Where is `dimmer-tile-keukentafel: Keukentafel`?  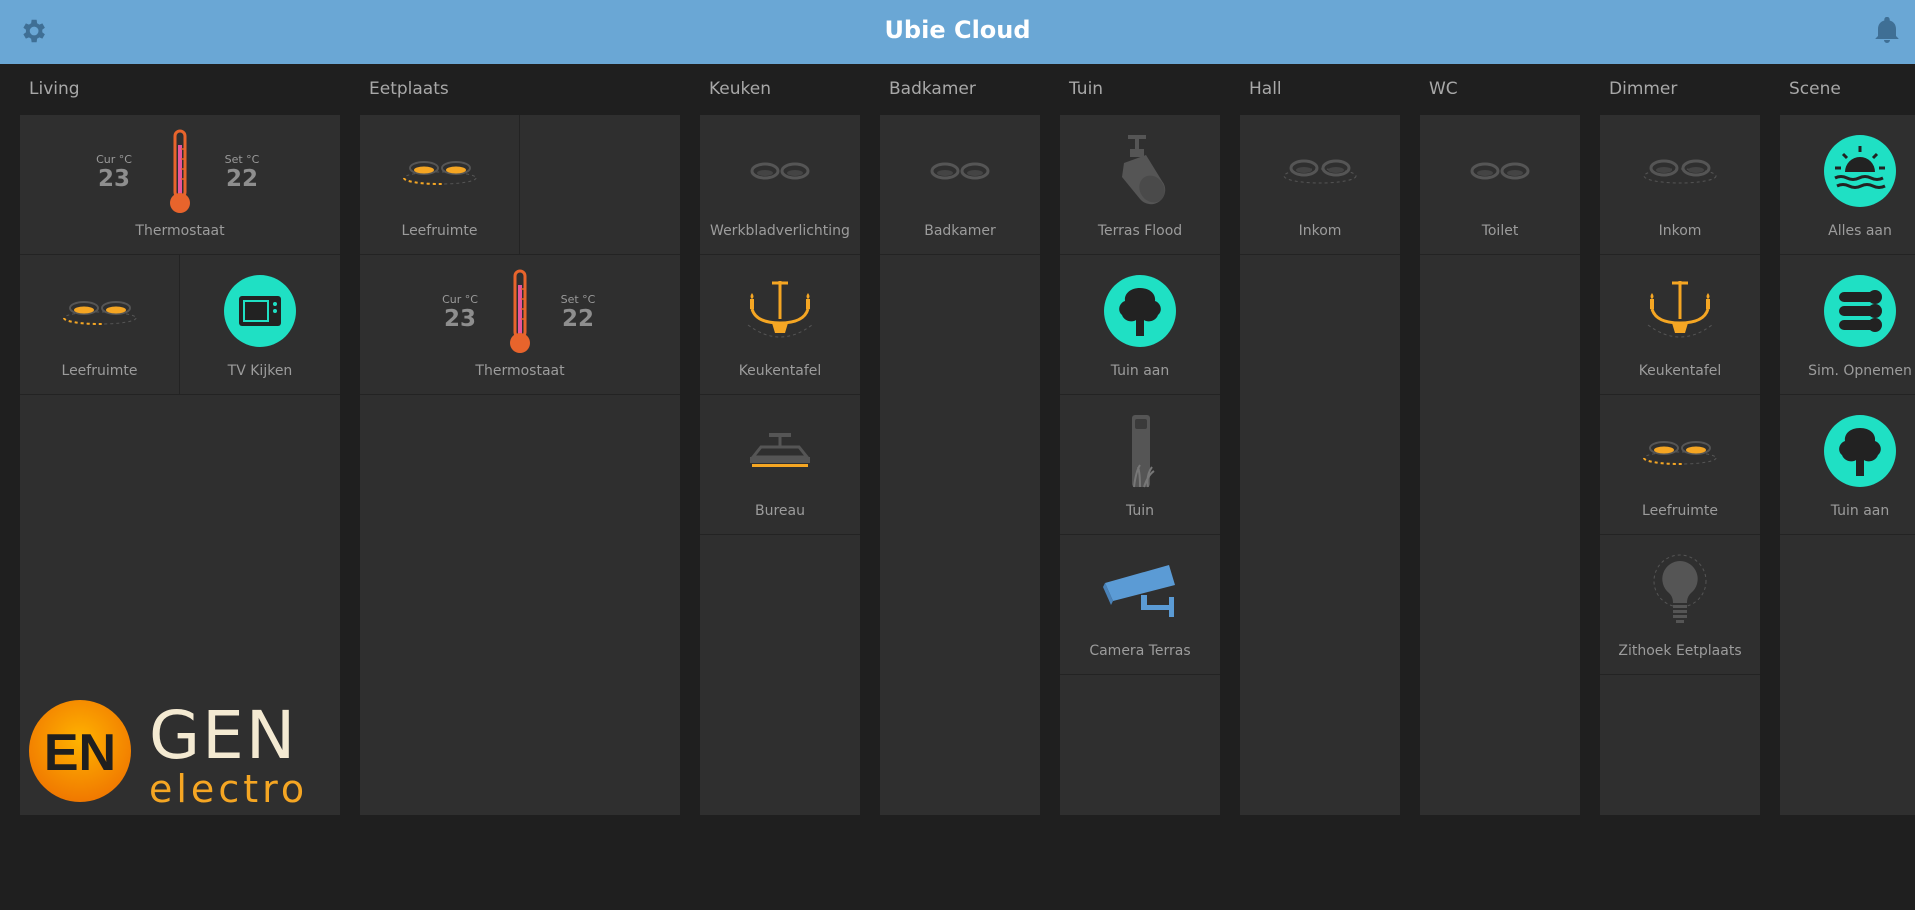
dimmer-tile-keukentafel: Keukentafel is located at coordinates (1680, 325).